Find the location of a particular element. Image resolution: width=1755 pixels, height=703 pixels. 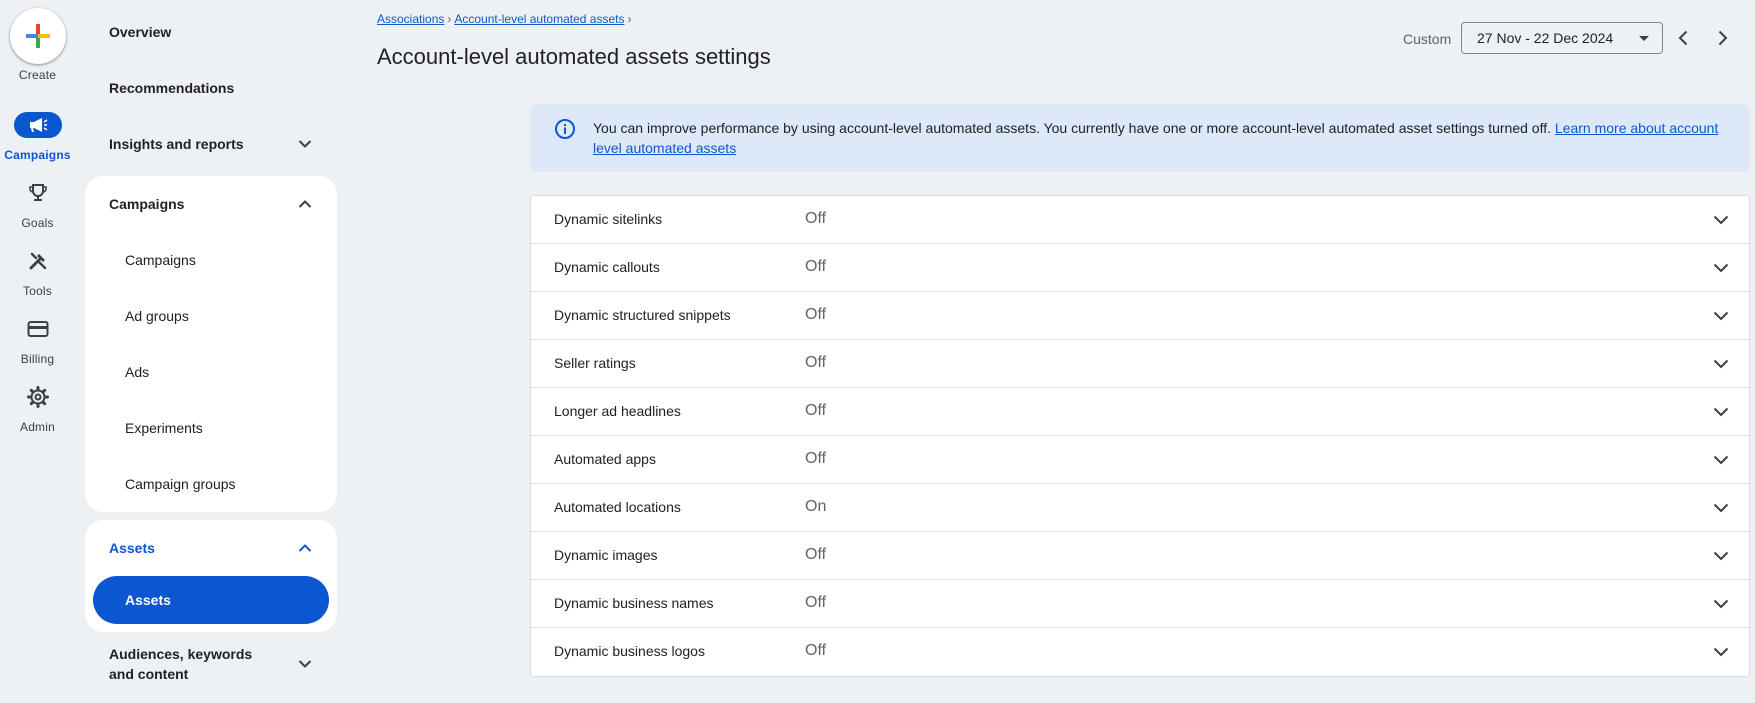

rail-label-admin: Admin is located at coordinates (37, 427).